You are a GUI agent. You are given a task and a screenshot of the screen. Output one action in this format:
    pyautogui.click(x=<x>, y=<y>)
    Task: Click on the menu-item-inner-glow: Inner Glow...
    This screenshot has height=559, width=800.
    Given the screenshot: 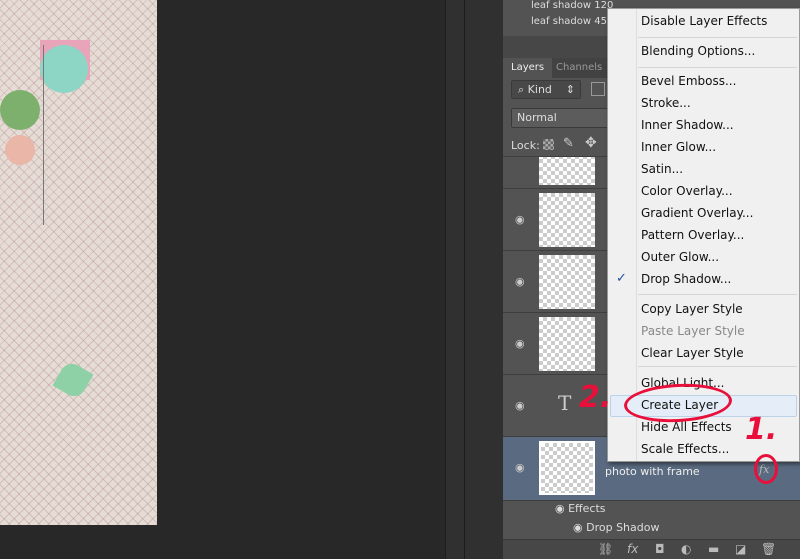 What is the action you would take?
    pyautogui.click(x=678, y=147)
    